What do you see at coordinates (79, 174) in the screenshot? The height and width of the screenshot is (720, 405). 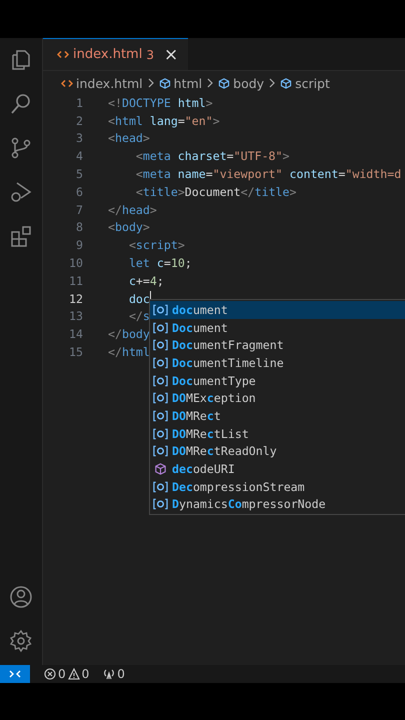 I see `line-number: 5` at bounding box center [79, 174].